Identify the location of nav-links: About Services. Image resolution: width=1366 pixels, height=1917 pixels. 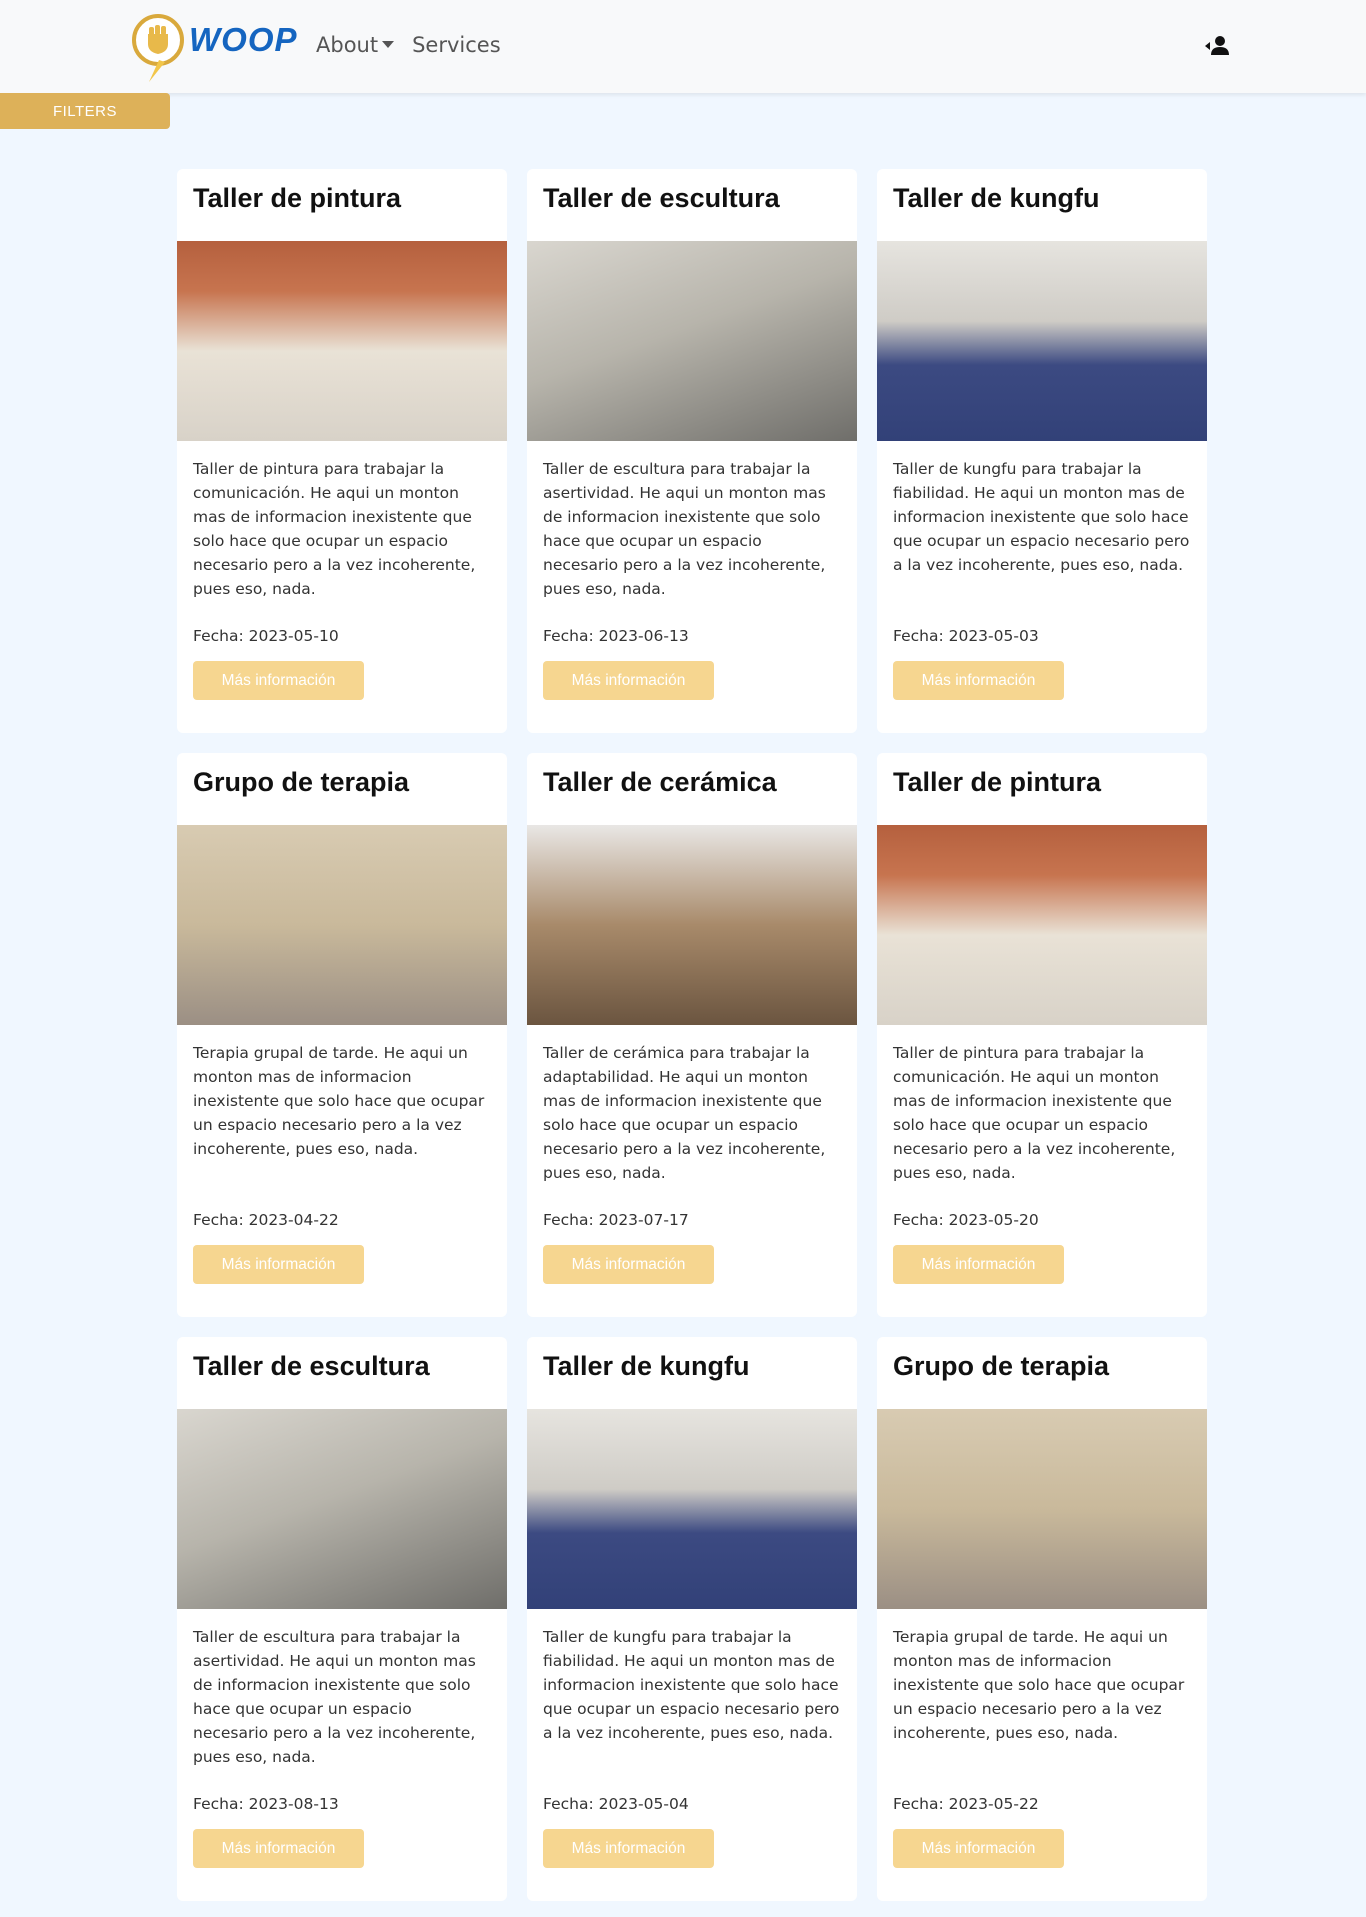
(408, 45).